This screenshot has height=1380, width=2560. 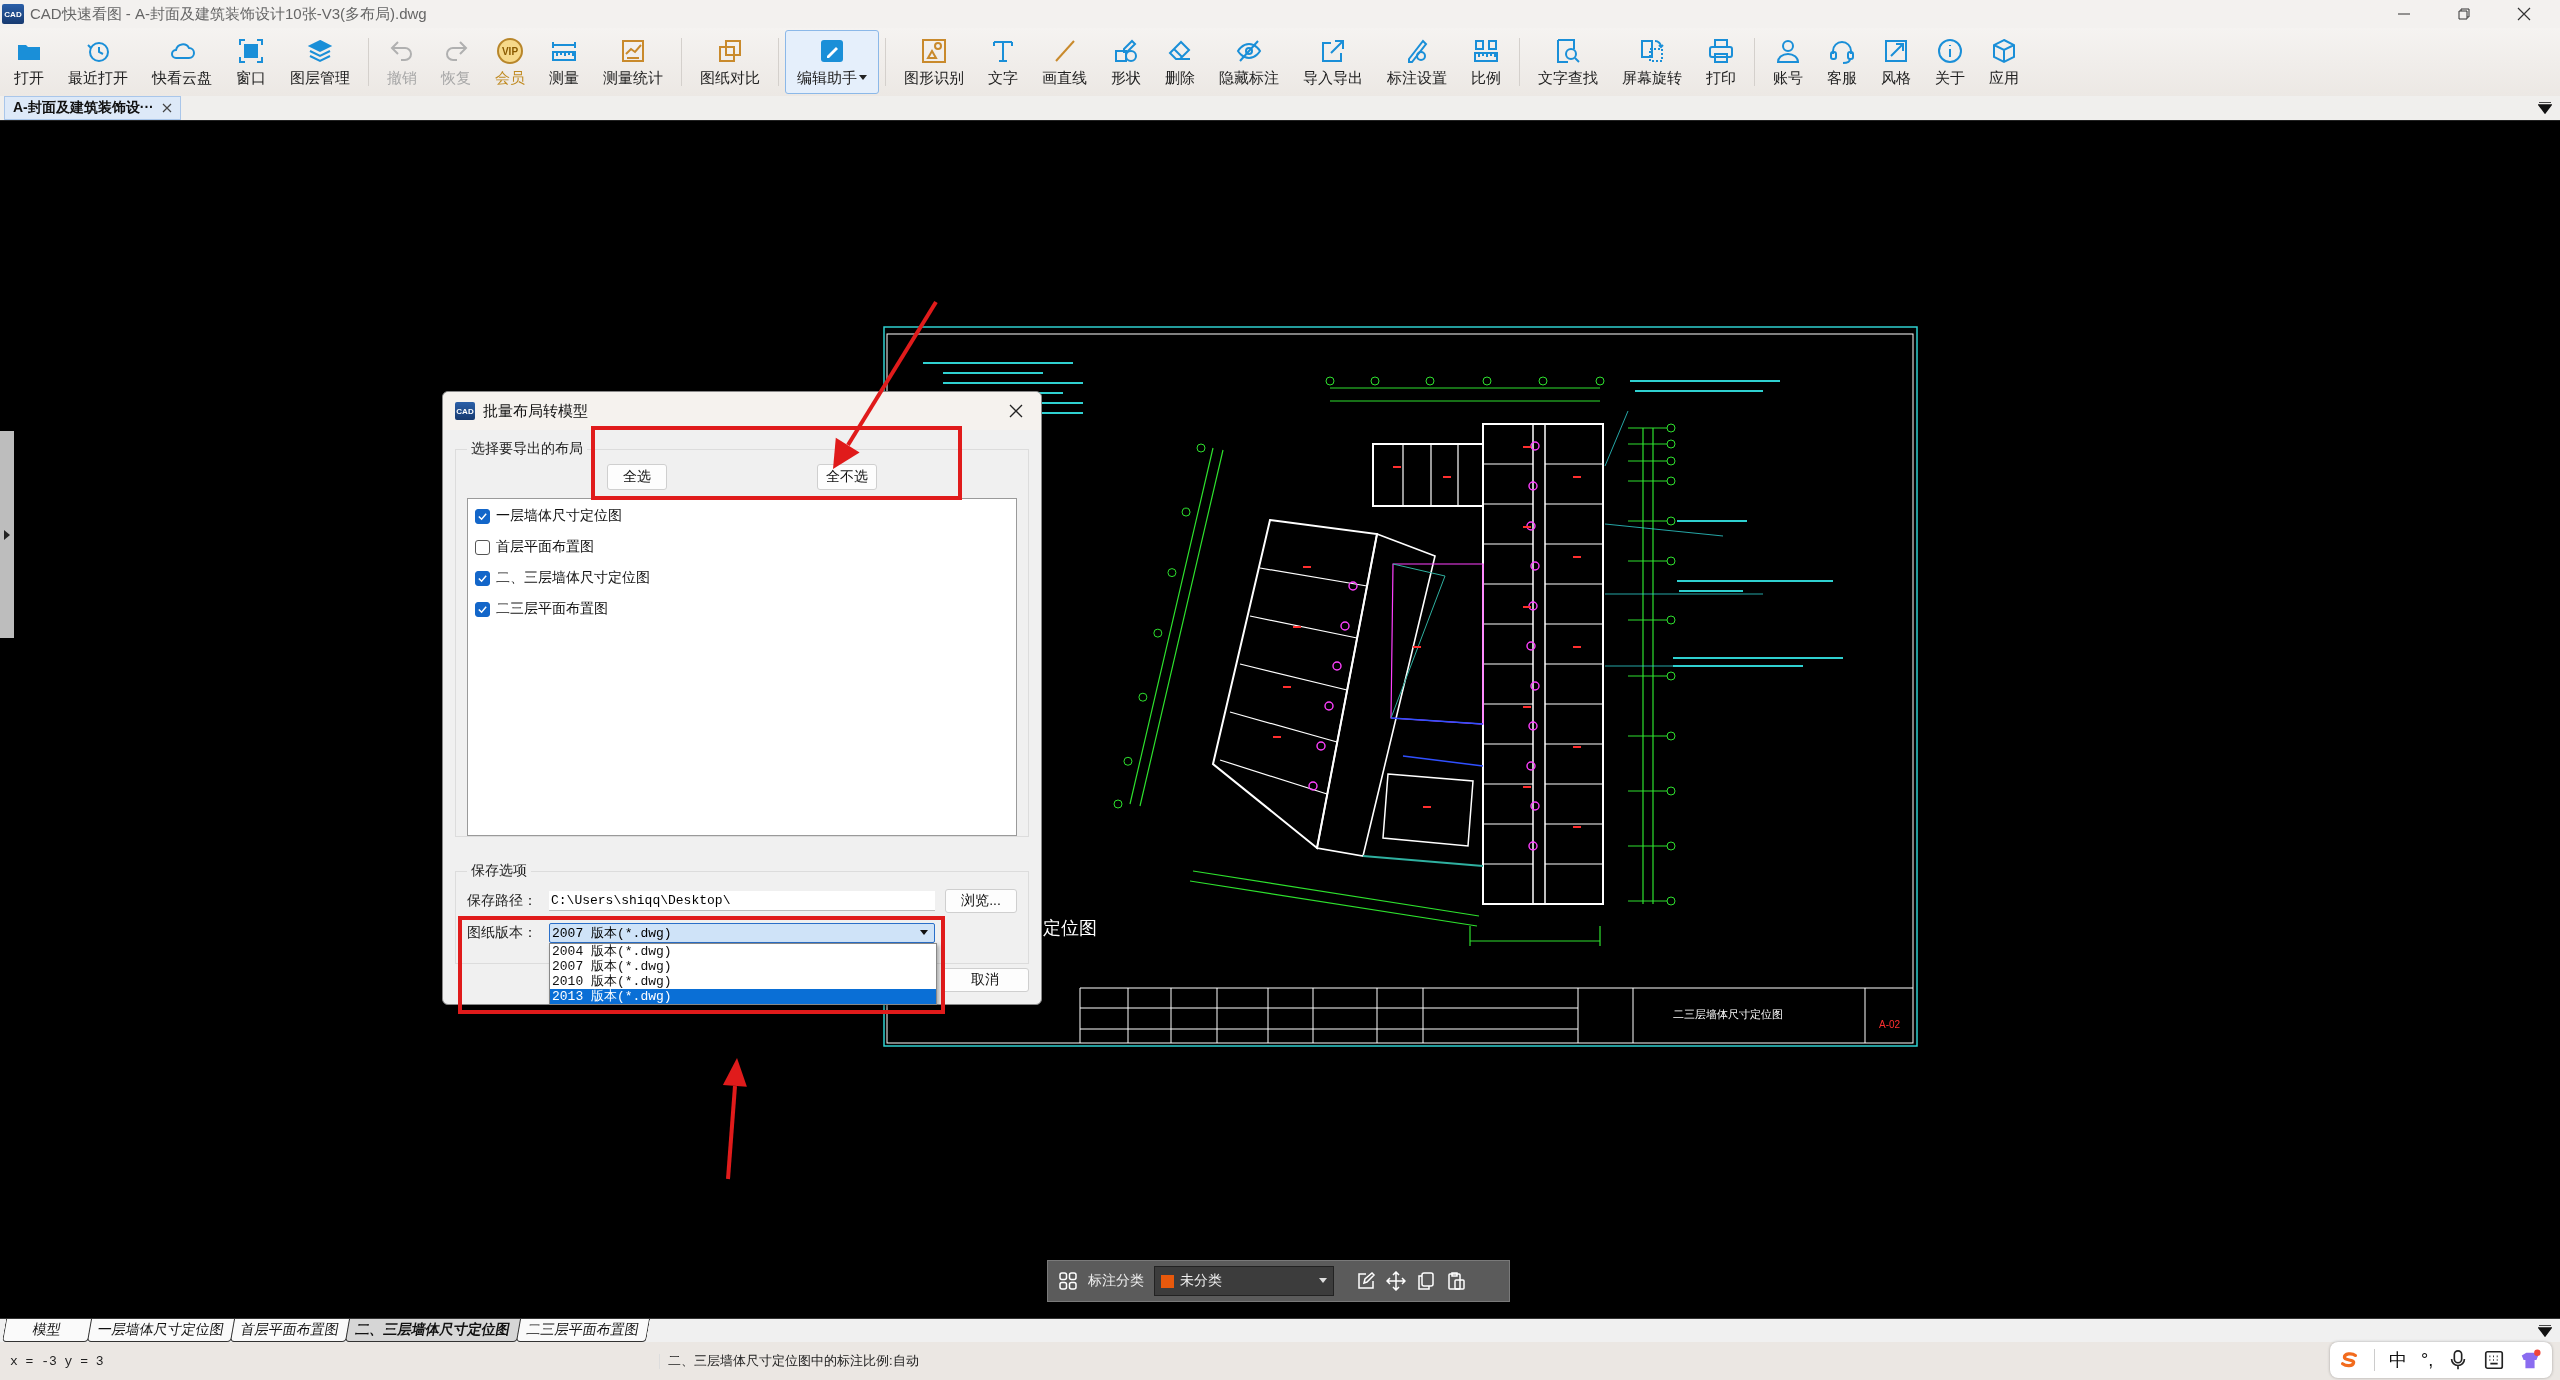 I want to click on version-label: 图纸版本：, so click(x=502, y=933).